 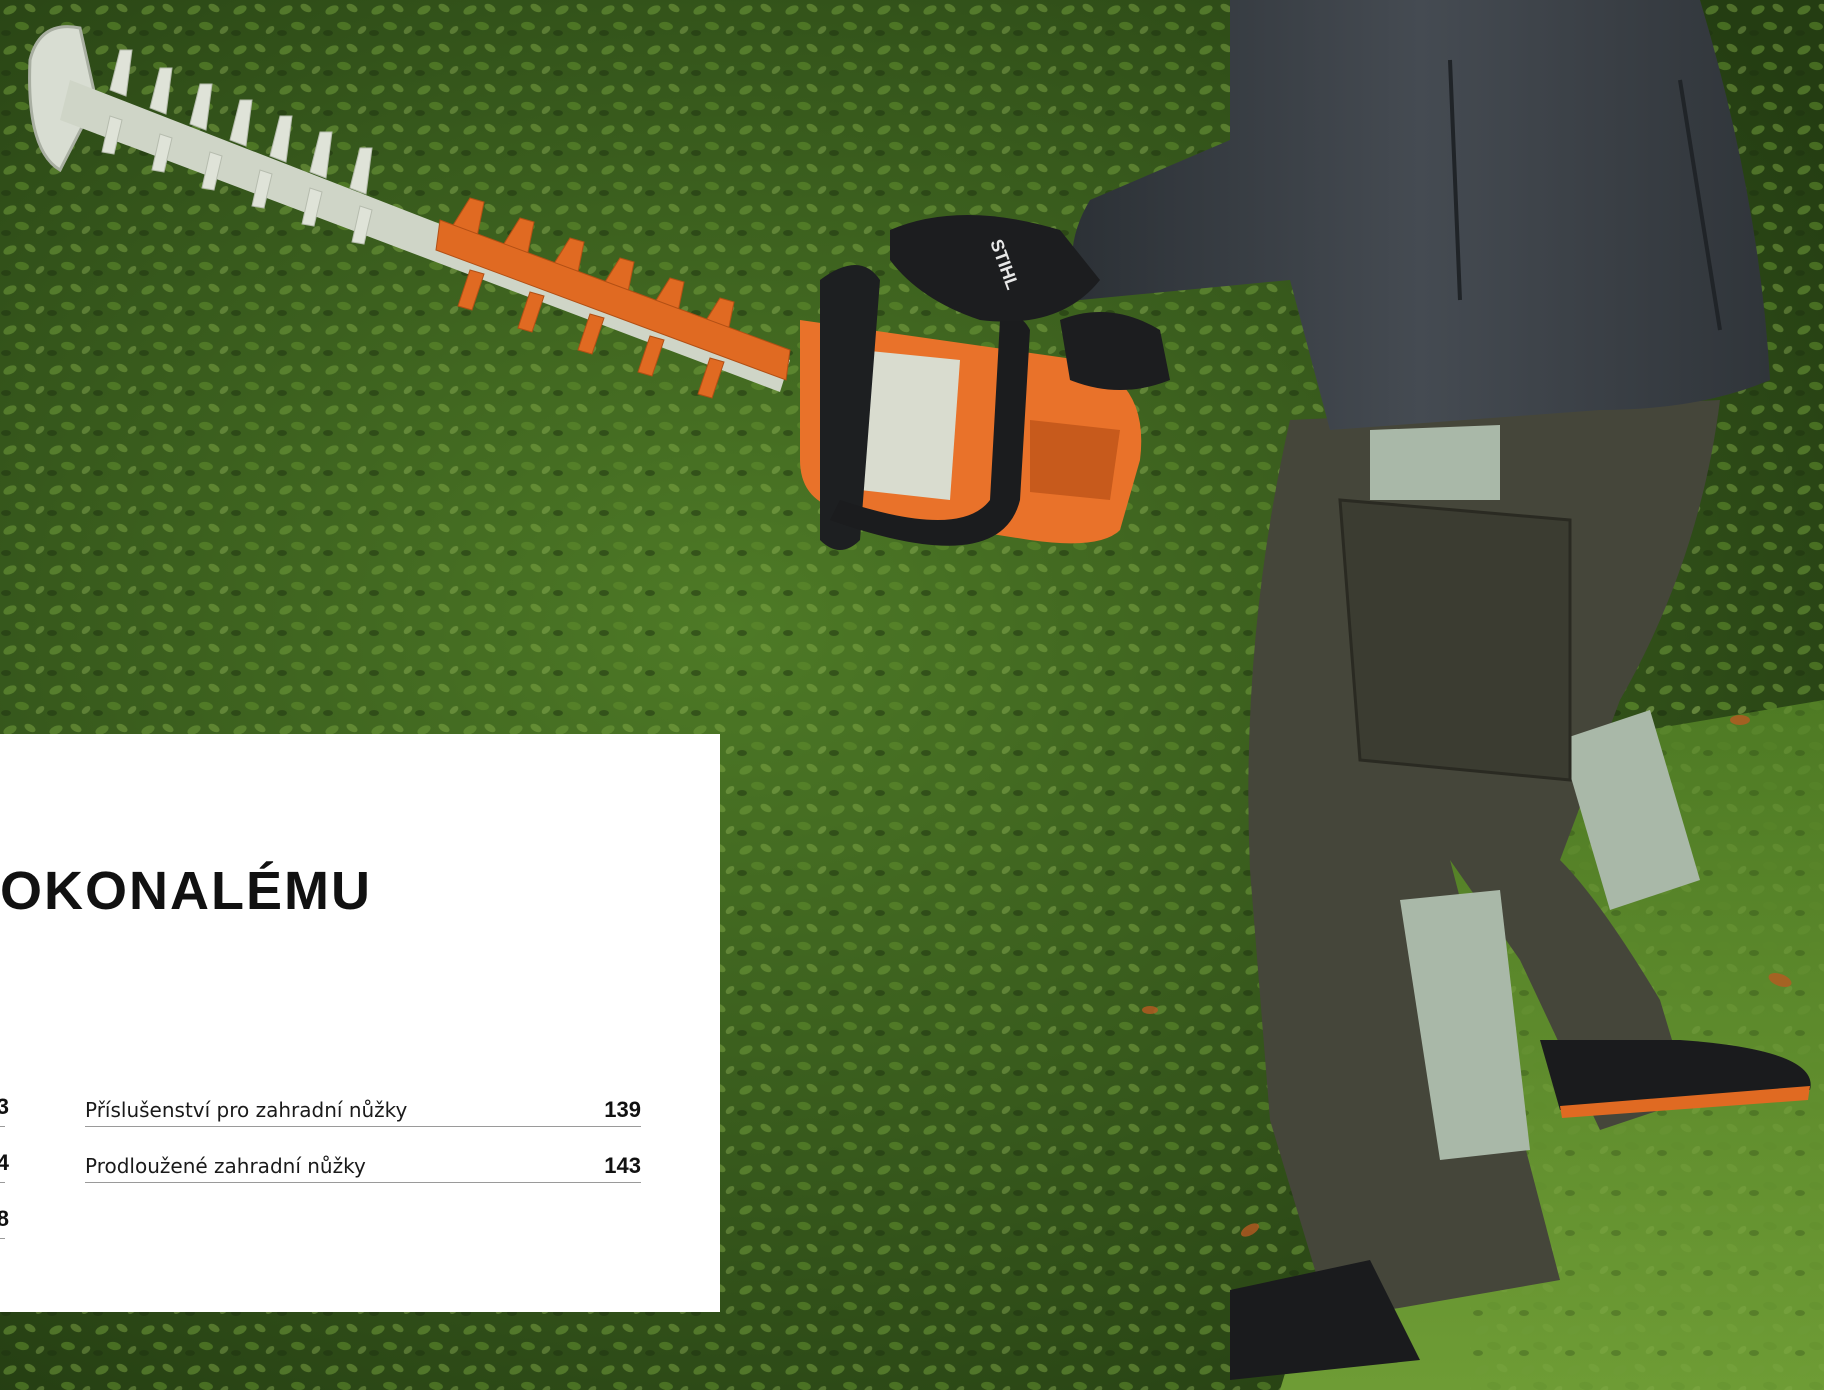 What do you see at coordinates (622, 1165) in the screenshot?
I see `toc-entry-page: 143` at bounding box center [622, 1165].